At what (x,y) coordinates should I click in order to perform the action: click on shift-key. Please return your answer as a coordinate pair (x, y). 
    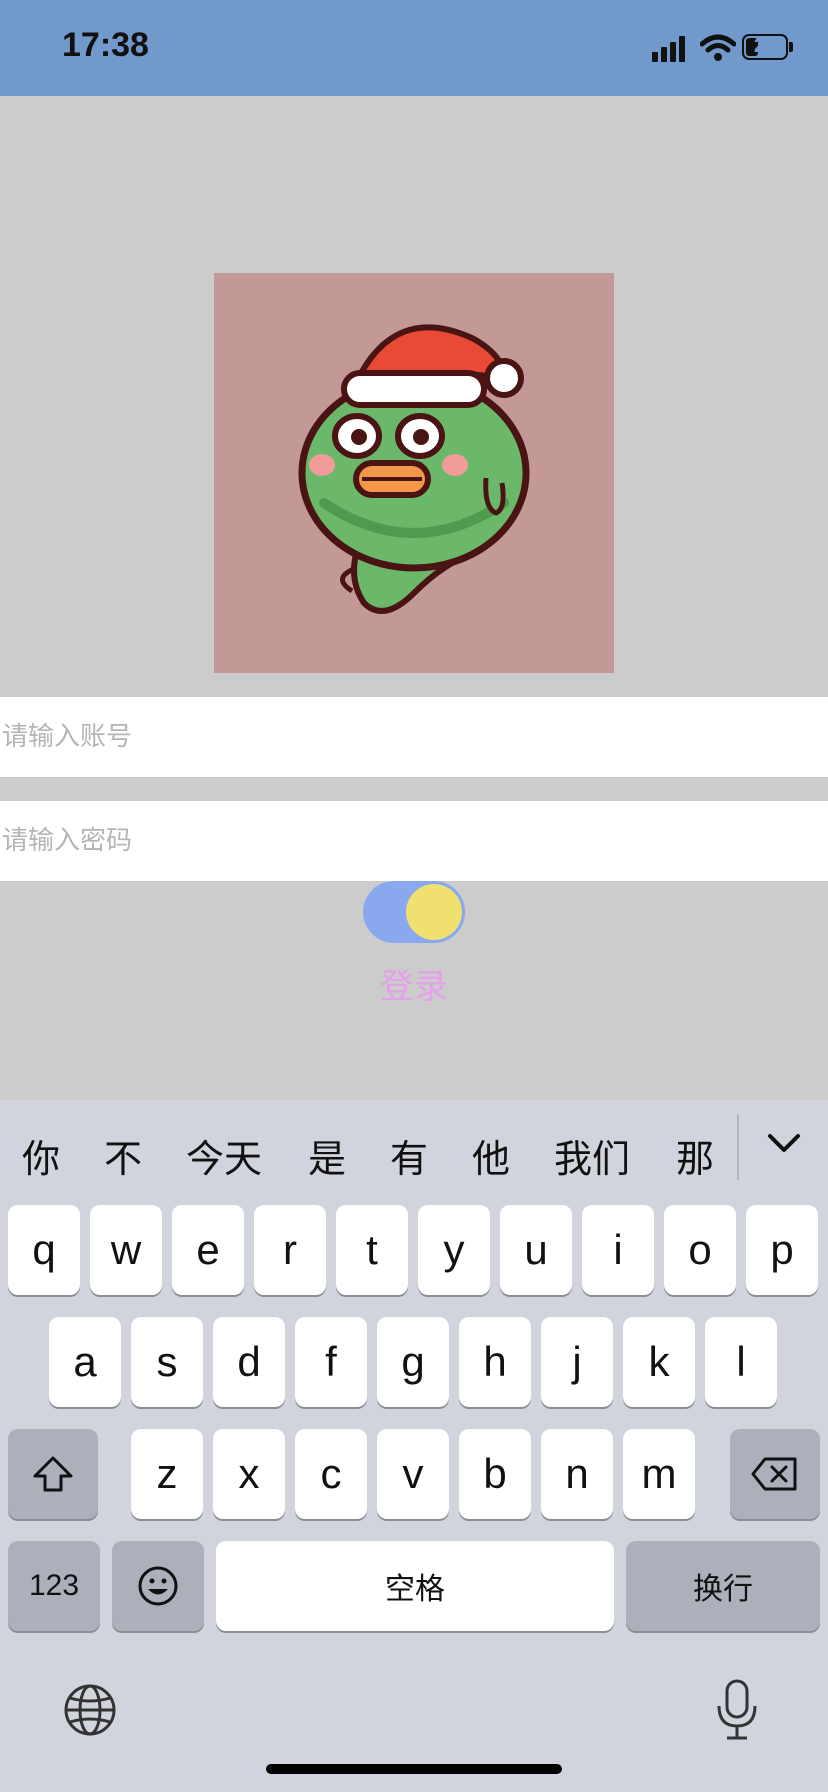
    Looking at the image, I should click on (53, 1474).